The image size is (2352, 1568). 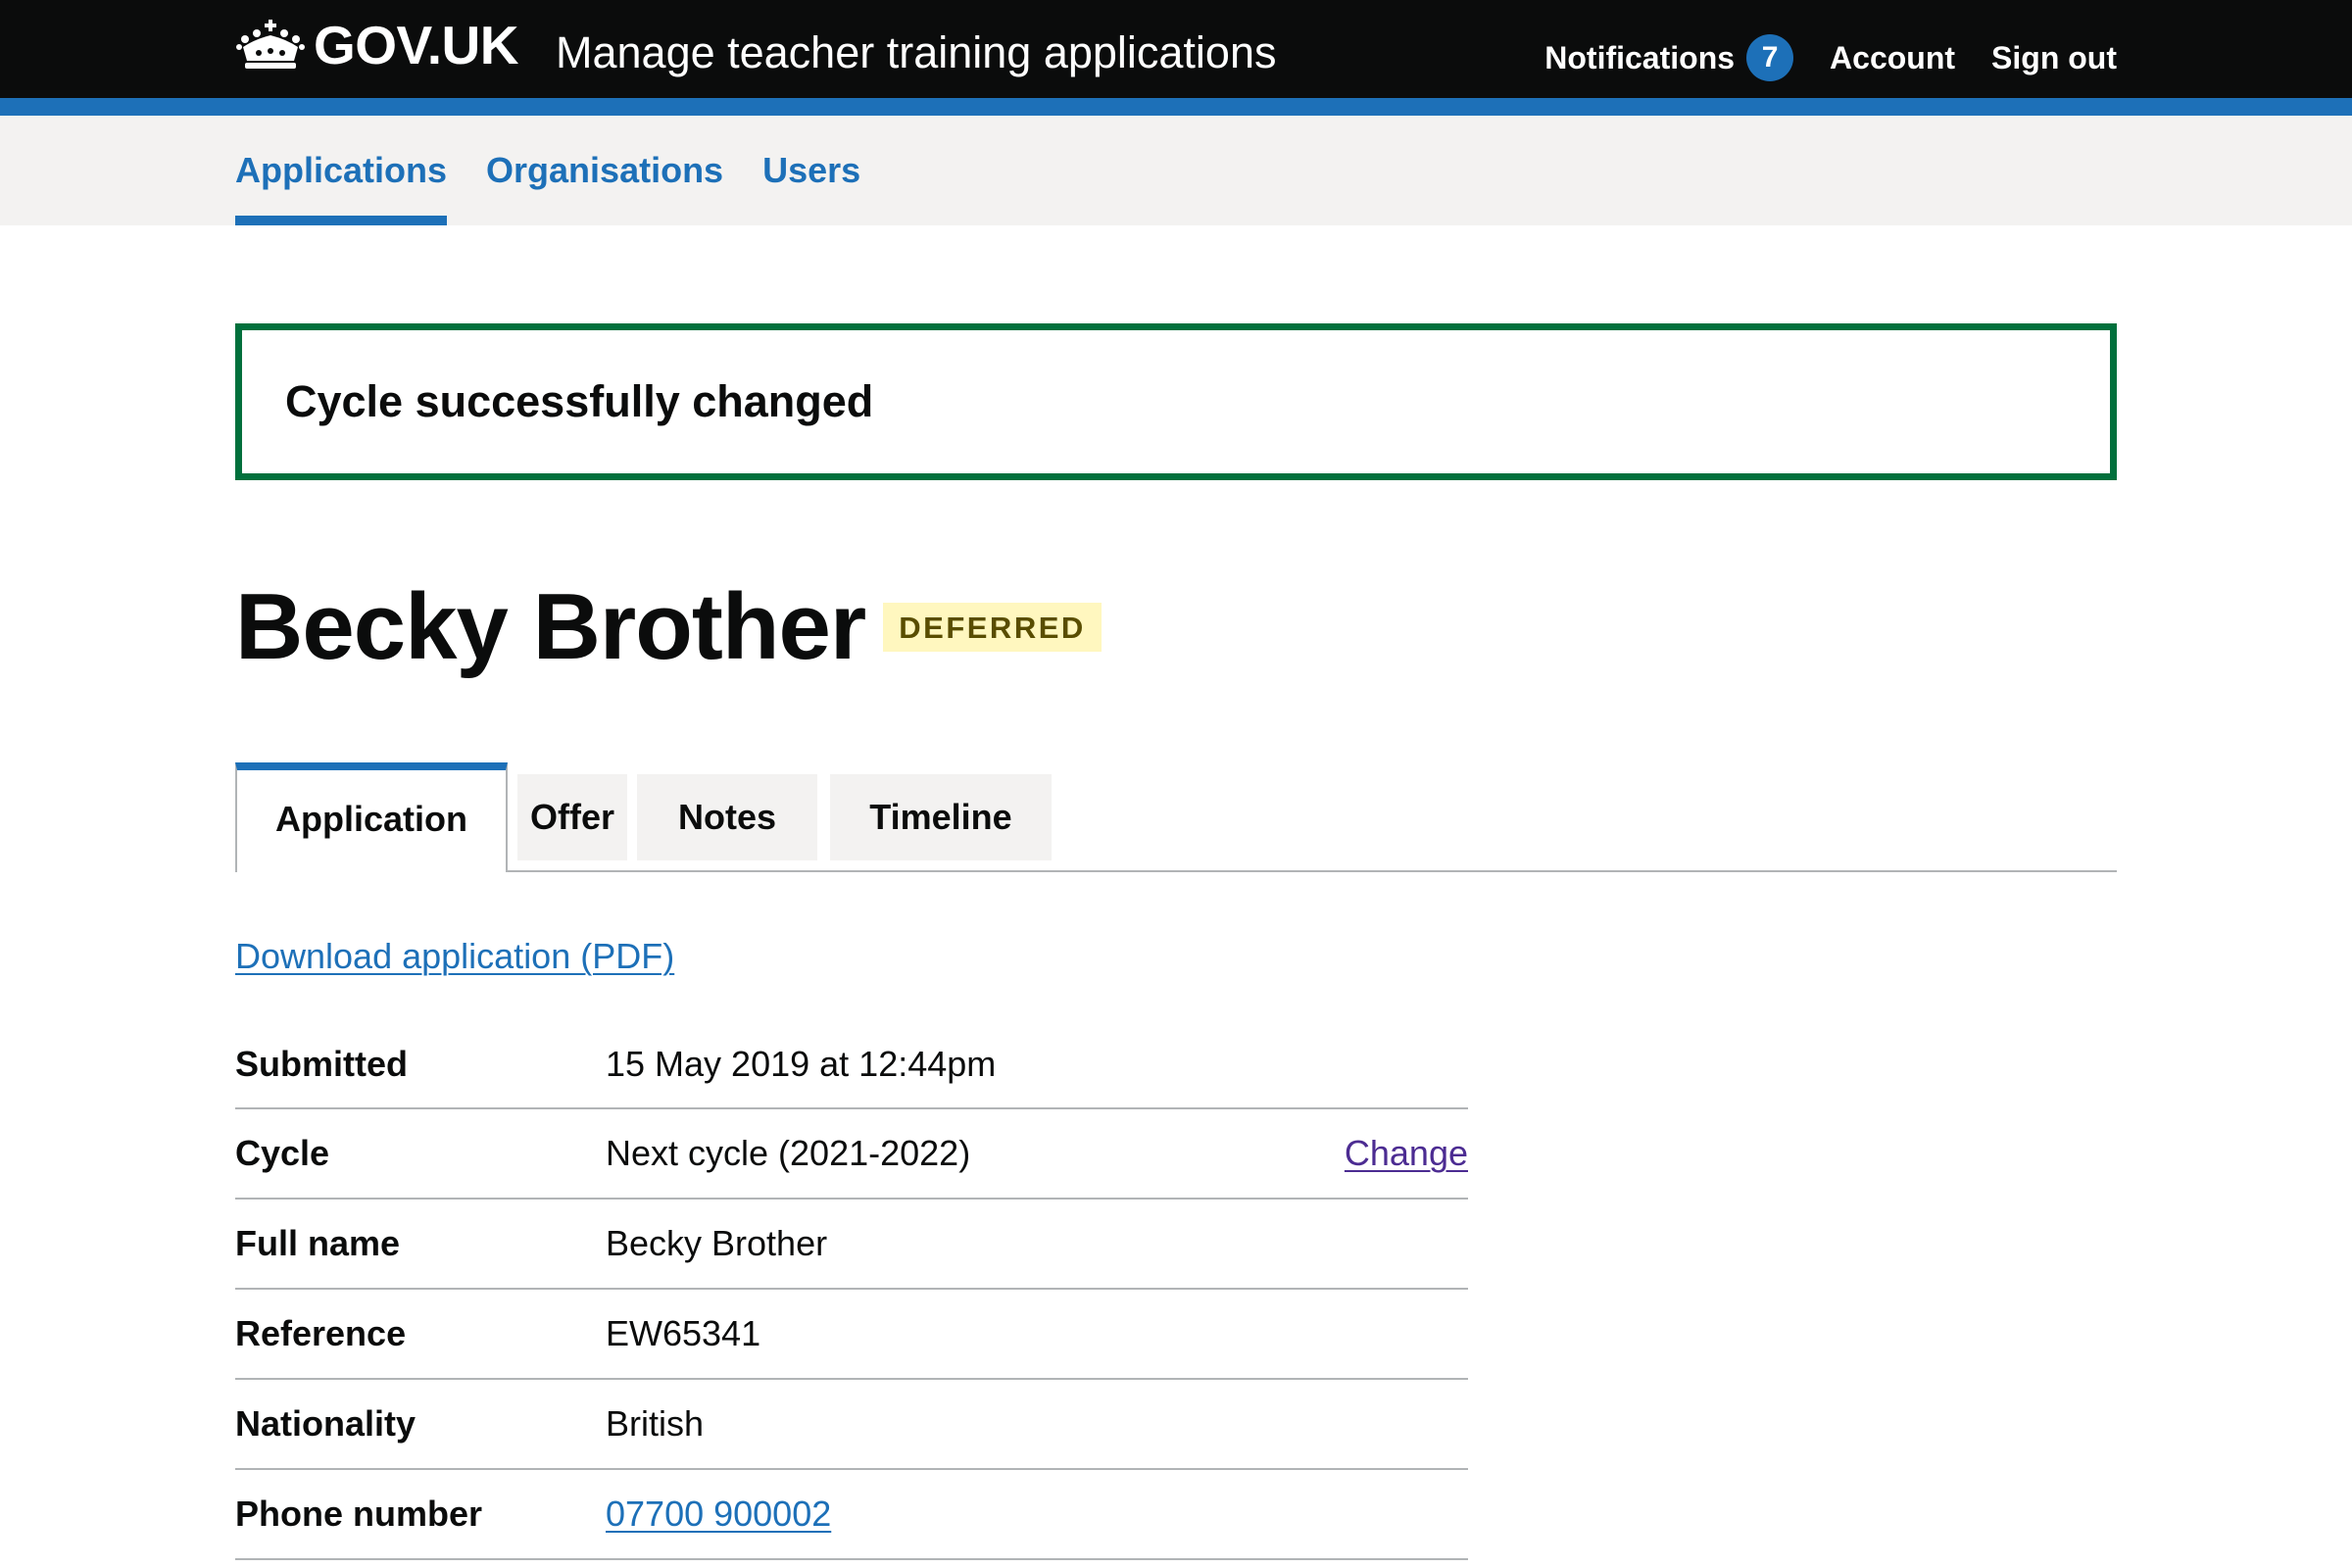 I want to click on summary-key: Phone number, so click(x=359, y=1514).